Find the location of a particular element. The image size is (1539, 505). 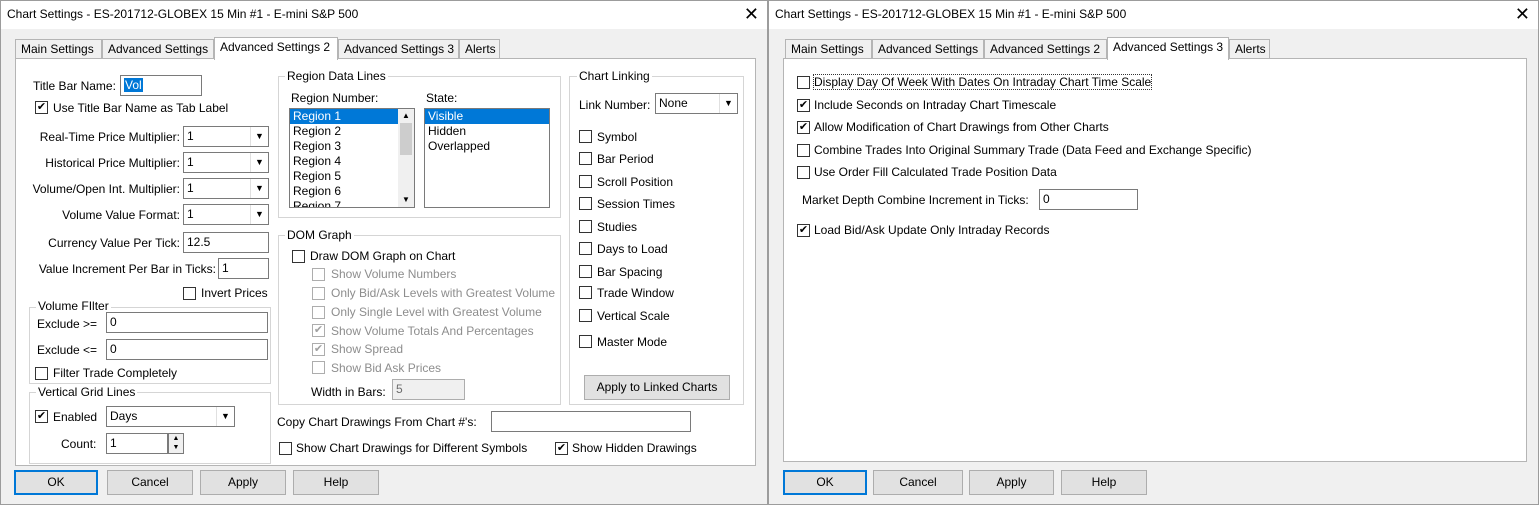

scroll-down-icon: ▼ is located at coordinates (406, 200).